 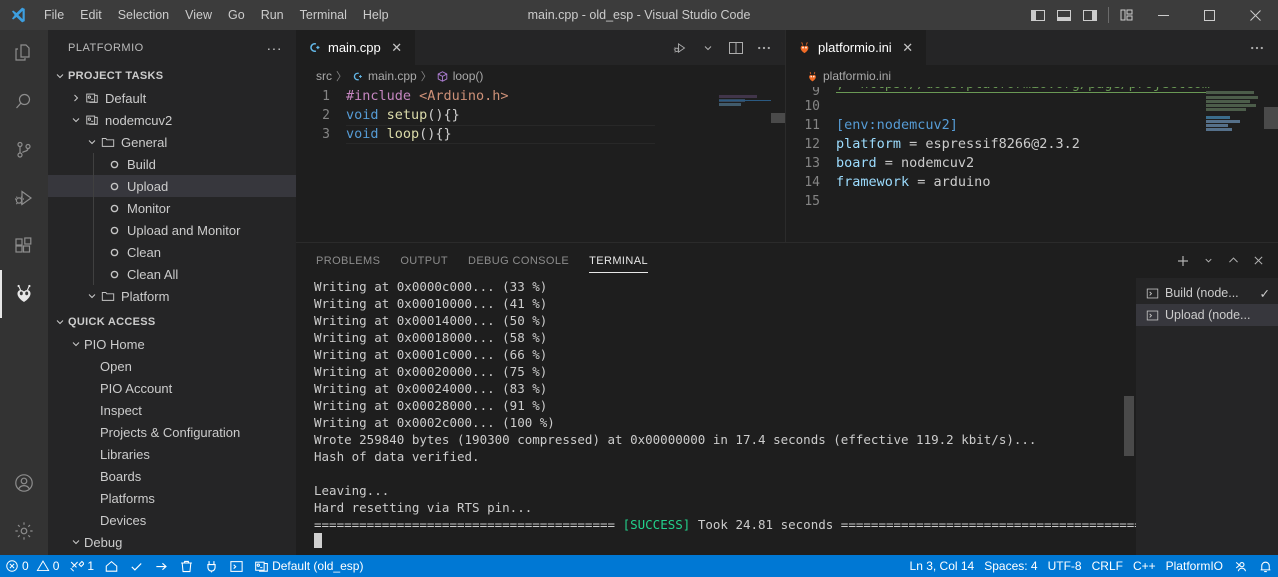 What do you see at coordinates (24, 531) in the screenshot?
I see `activity-manage-gear` at bounding box center [24, 531].